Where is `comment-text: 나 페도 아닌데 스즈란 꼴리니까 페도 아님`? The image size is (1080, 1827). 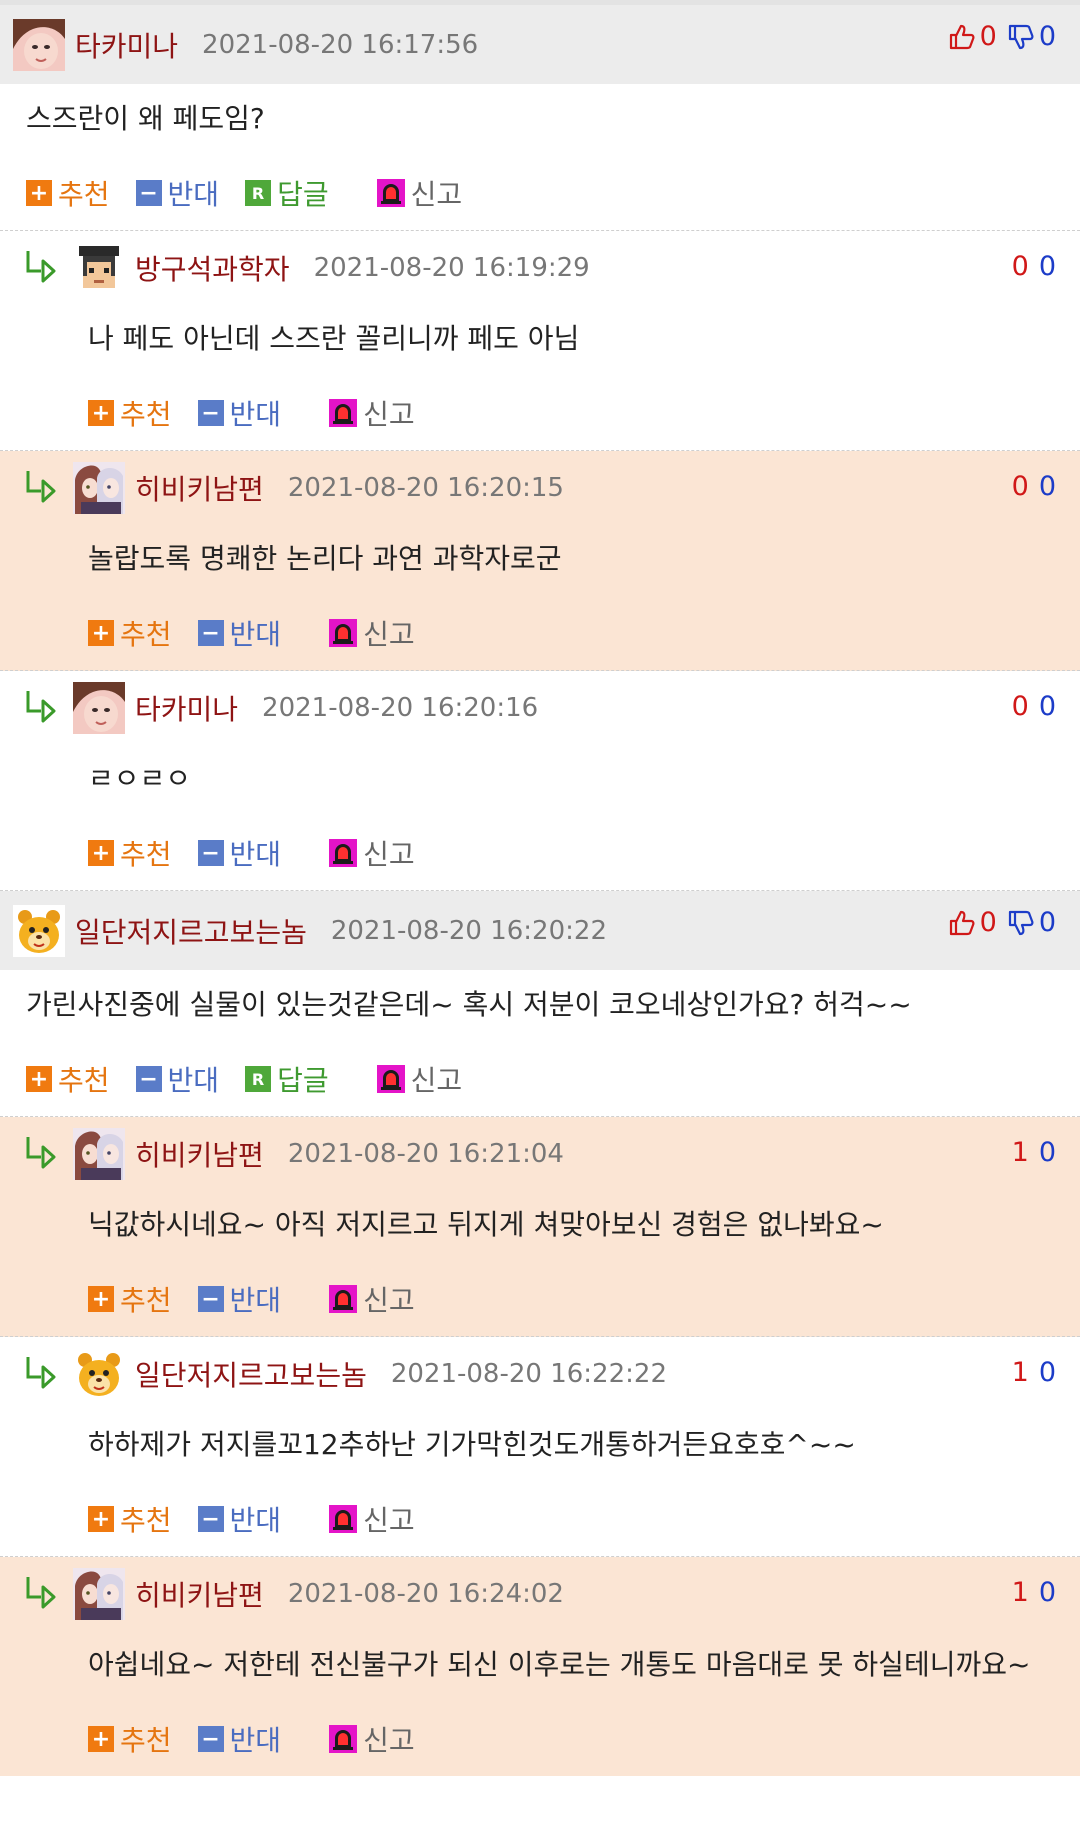 comment-text: 나 페도 아닌데 스즈란 꼴리니까 페도 아님 is located at coordinates (334, 338).